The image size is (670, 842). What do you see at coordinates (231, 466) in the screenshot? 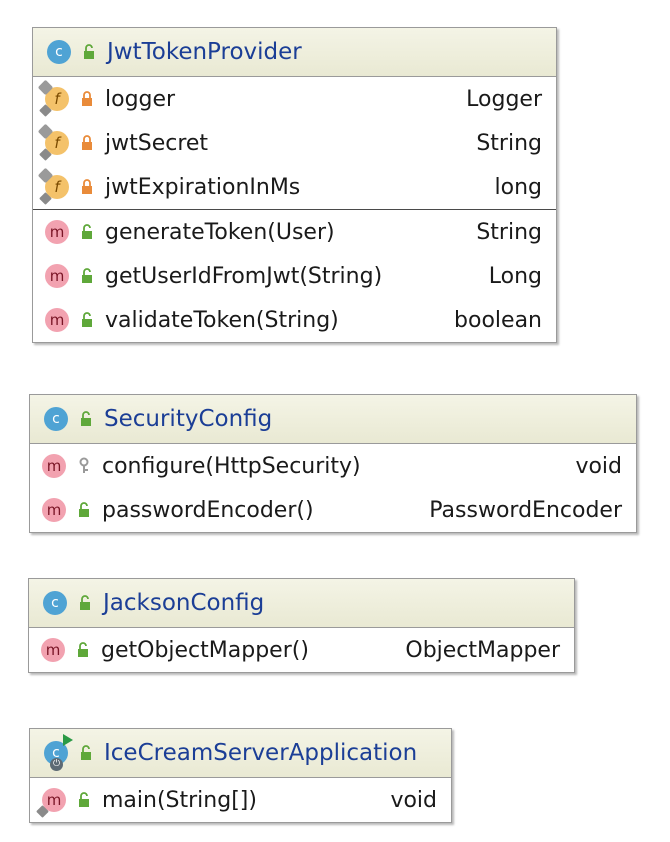
I see `method-name: configure(HttpSecurity)` at bounding box center [231, 466].